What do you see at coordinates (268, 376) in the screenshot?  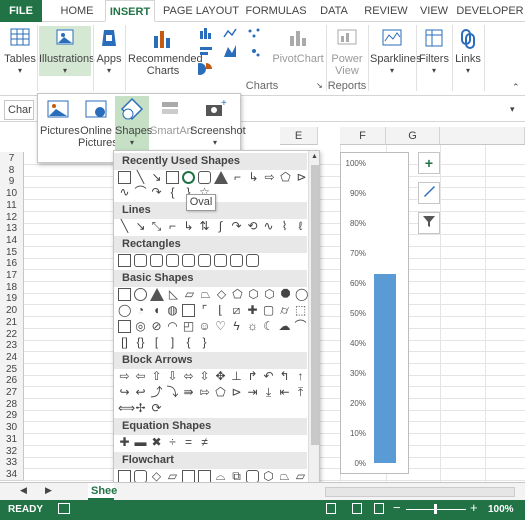 I see `u-turn-arrow-icon: ↶` at bounding box center [268, 376].